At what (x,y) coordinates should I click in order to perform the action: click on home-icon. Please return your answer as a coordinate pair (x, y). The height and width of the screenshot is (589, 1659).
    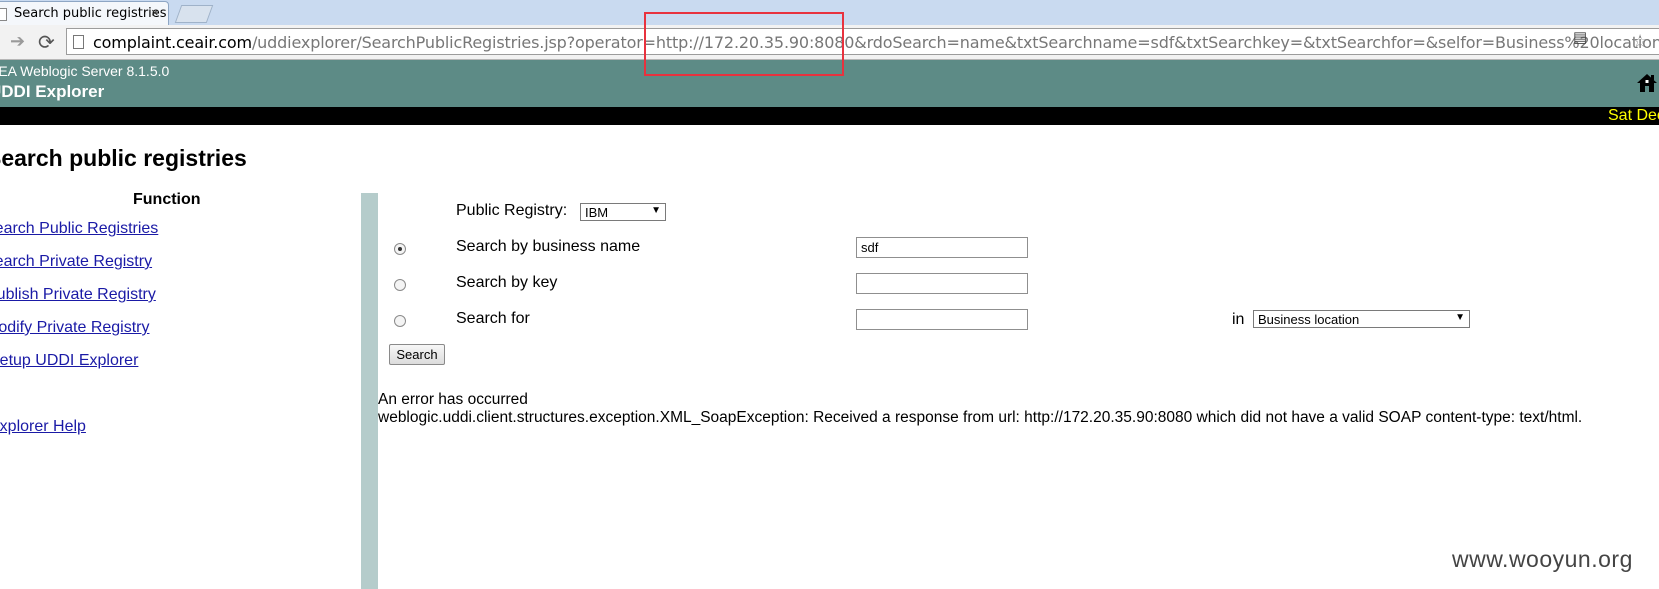
    Looking at the image, I should click on (1647, 83).